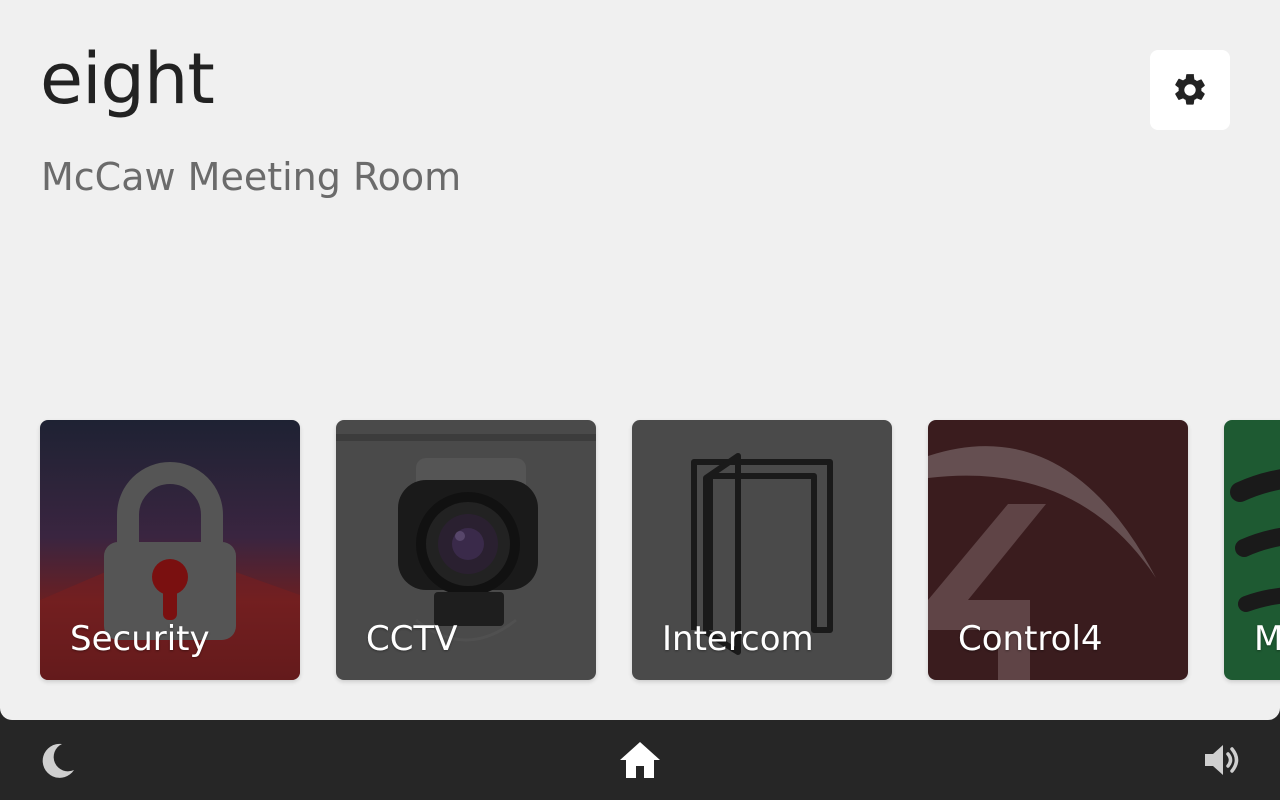 The width and height of the screenshot is (1280, 800). I want to click on tile-label: Security, so click(140, 639).